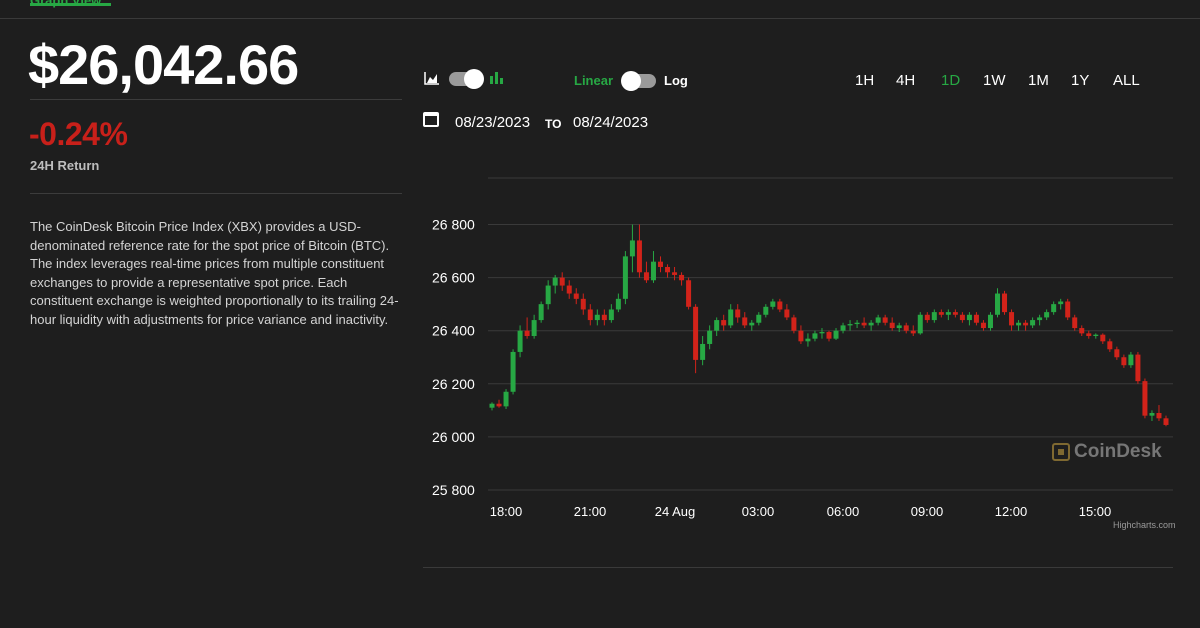 This screenshot has width=1200, height=628. I want to click on y-tick-label: 26 000, so click(453, 437).